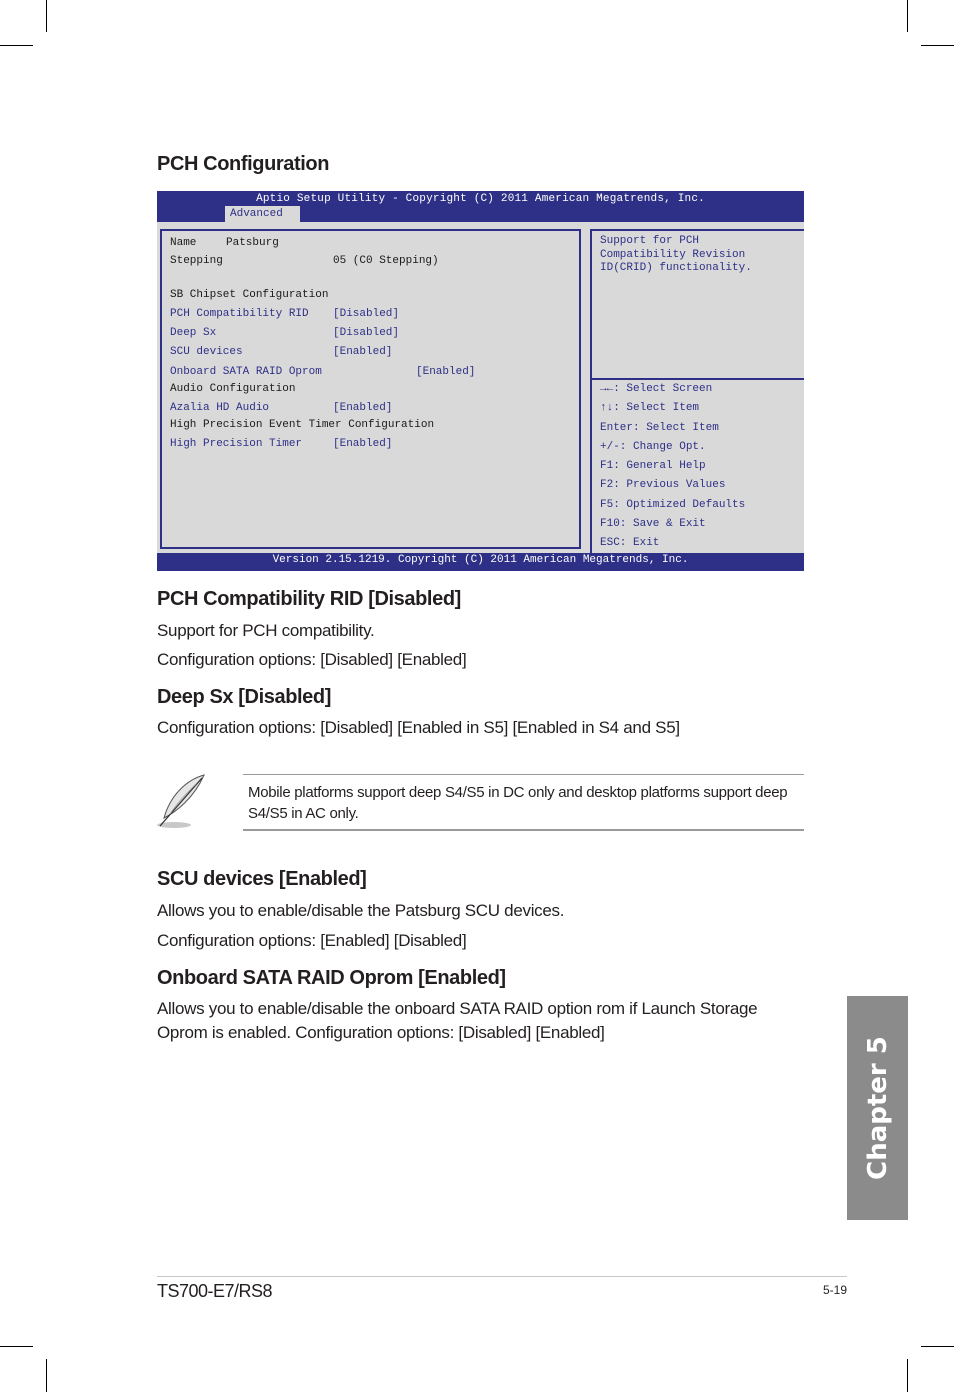 Image resolution: width=954 pixels, height=1392 pixels. What do you see at coordinates (663, 485) in the screenshot?
I see `key-f2: F2: Previous Values` at bounding box center [663, 485].